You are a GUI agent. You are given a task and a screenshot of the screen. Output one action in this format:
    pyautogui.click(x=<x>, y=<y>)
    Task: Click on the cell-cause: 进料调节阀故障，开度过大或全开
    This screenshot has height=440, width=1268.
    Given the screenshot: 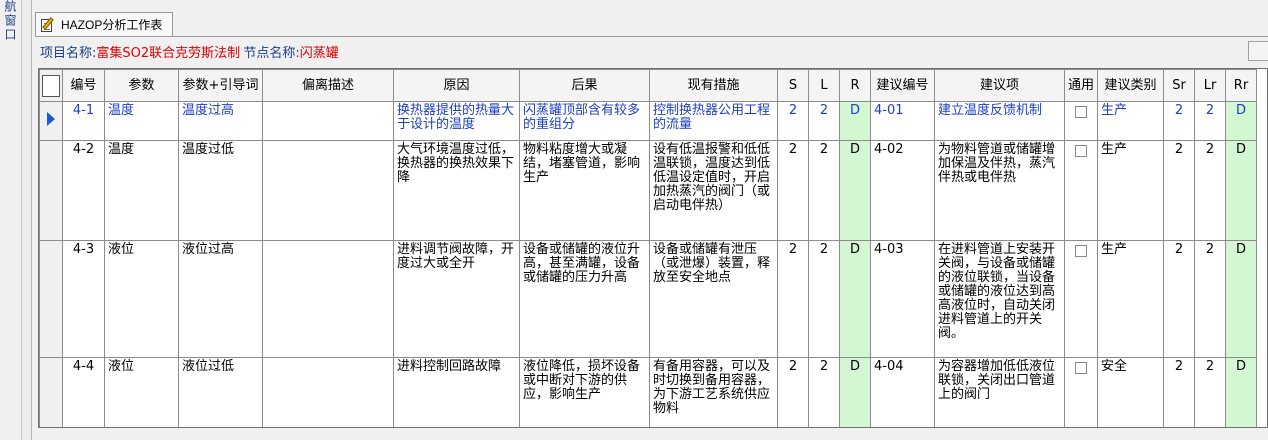 What is the action you would take?
    pyautogui.click(x=456, y=299)
    